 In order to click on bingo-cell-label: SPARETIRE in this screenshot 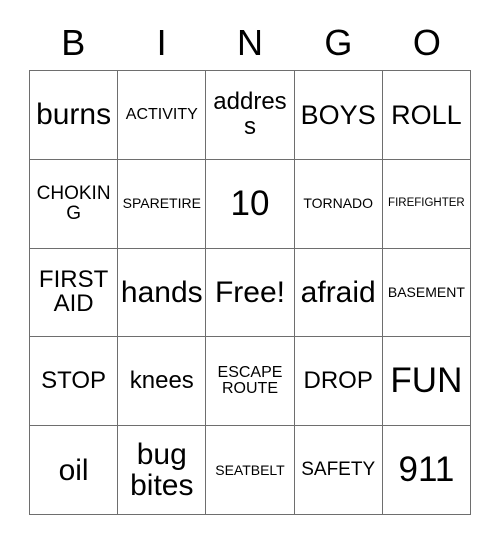, I will do `click(161, 203)`.